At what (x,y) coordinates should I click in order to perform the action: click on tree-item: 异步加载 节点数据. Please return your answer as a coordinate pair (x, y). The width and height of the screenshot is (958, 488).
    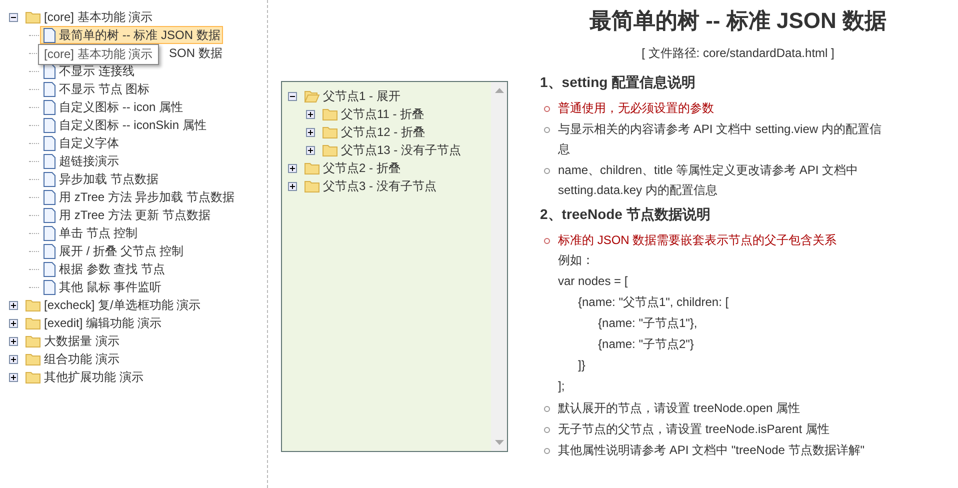
    Looking at the image, I should click on (101, 179).